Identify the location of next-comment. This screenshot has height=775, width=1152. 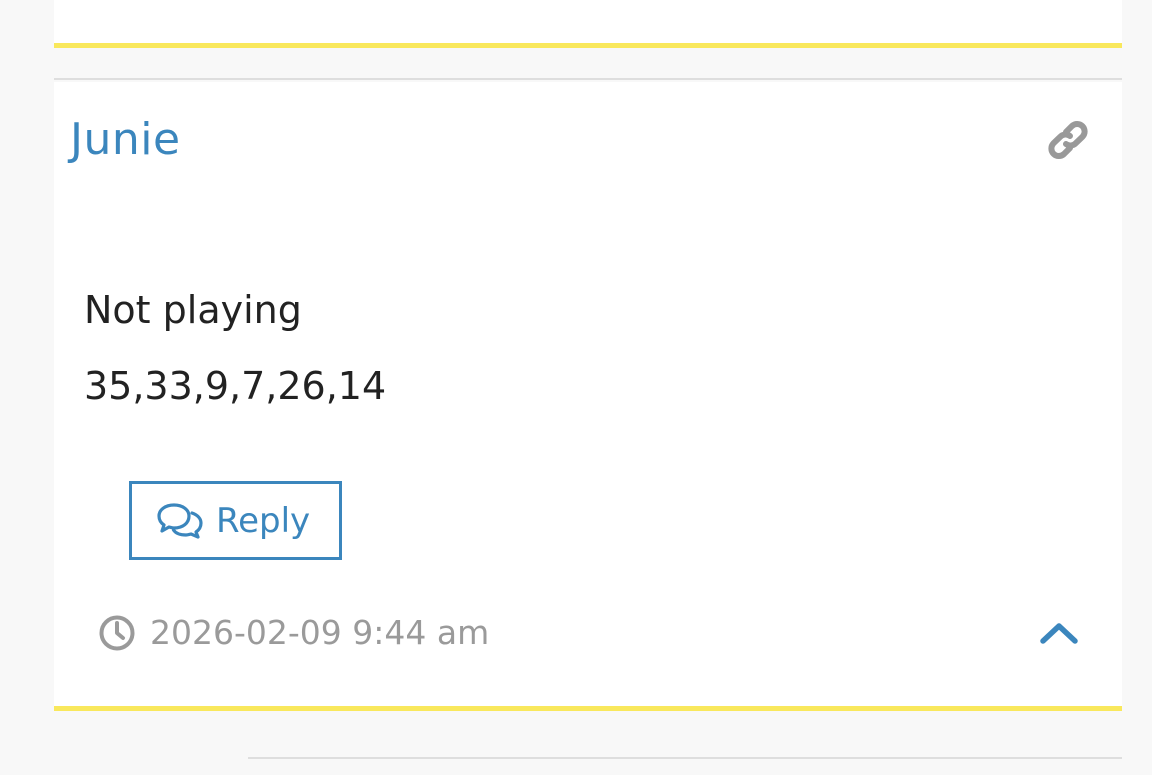
(625, 743).